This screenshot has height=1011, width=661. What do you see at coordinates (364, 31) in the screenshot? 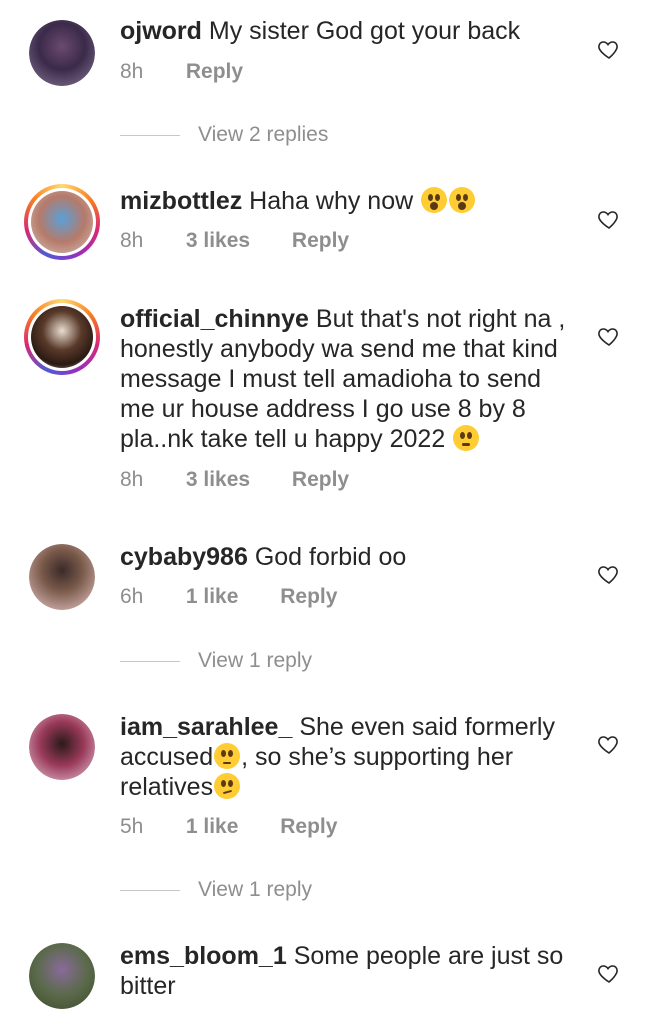
I see `comment-body: My sister God got your back` at bounding box center [364, 31].